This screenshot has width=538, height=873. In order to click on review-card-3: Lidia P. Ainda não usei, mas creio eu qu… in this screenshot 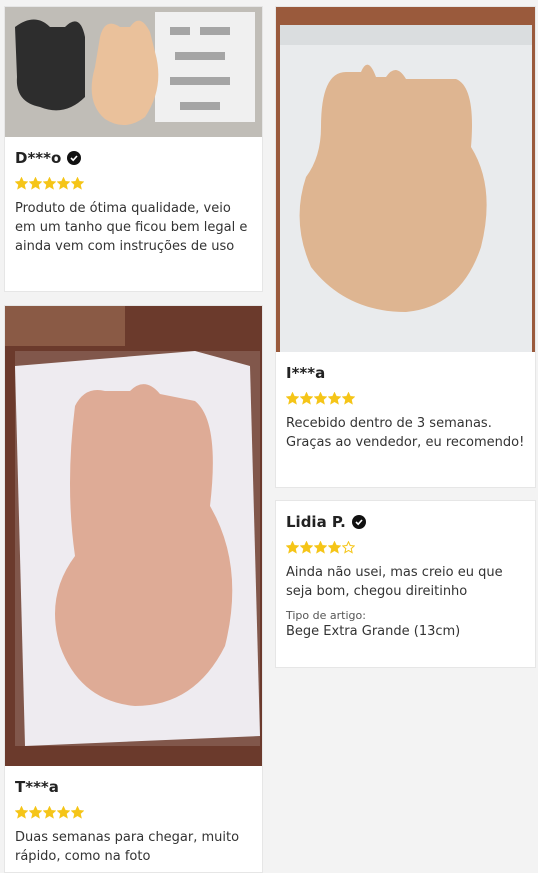, I will do `click(405, 584)`.